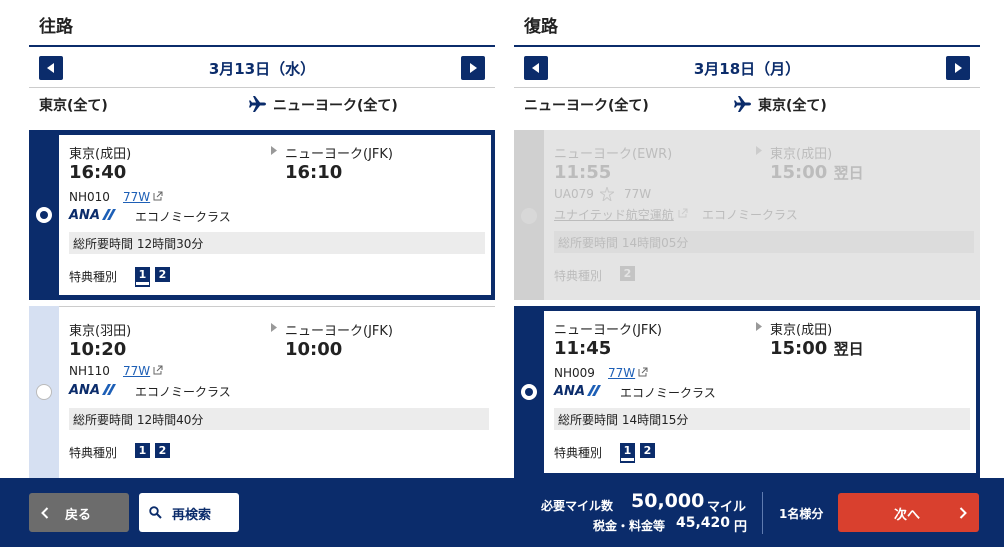  I want to click on arrival-time-value: 10:00, so click(314, 349).